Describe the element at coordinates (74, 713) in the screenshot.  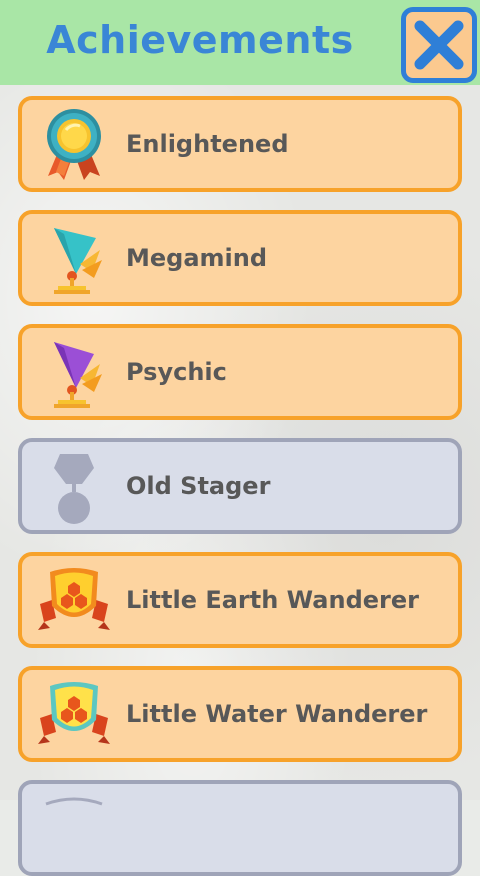
I see `water-shield-icon` at that location.